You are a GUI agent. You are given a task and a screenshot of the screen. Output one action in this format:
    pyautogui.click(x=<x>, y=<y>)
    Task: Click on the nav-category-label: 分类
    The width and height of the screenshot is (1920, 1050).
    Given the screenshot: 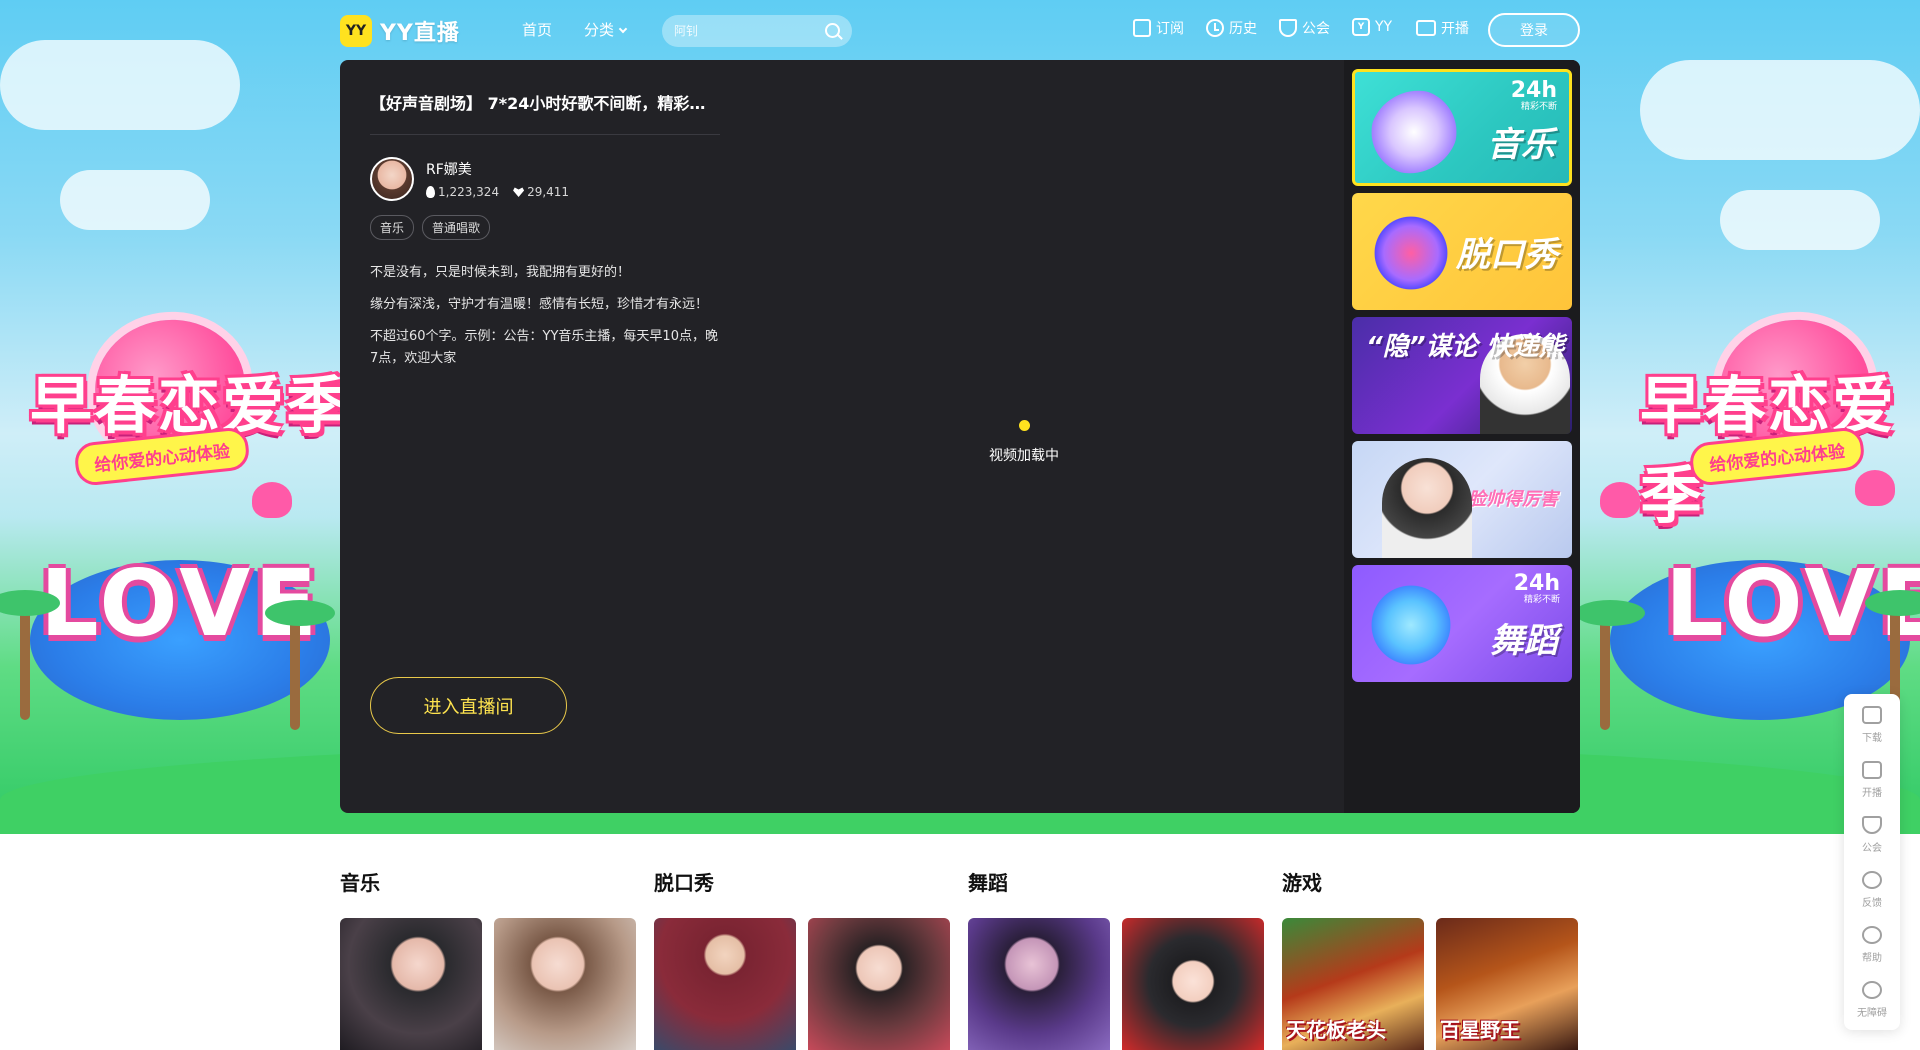 What is the action you would take?
    pyautogui.click(x=599, y=30)
    